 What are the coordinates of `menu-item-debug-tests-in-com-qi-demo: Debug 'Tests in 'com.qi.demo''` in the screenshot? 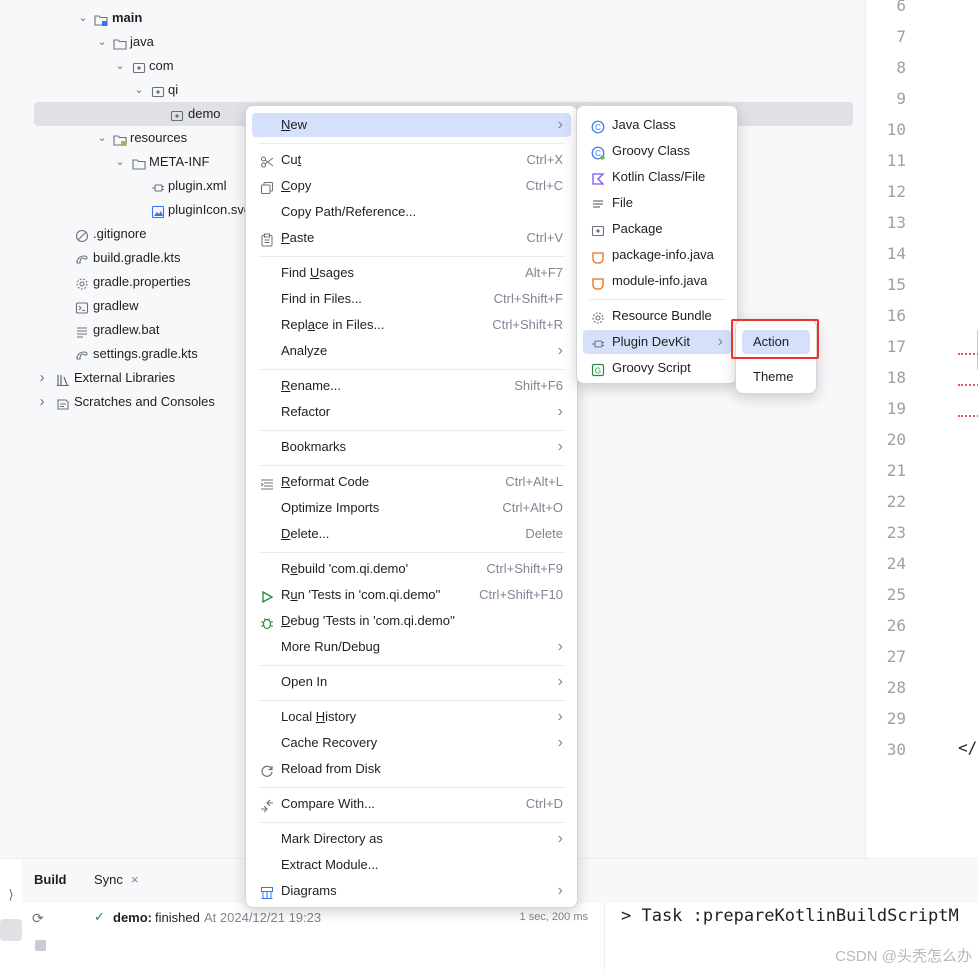 It's located at (411, 621).